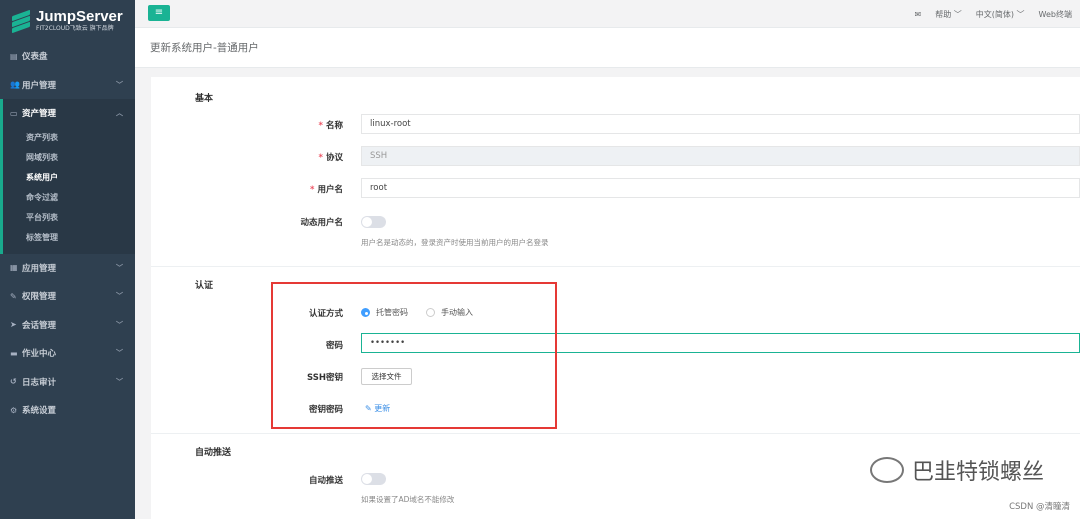  Describe the element at coordinates (720, 124) in the screenshot. I see `name-input: linux-root` at that location.